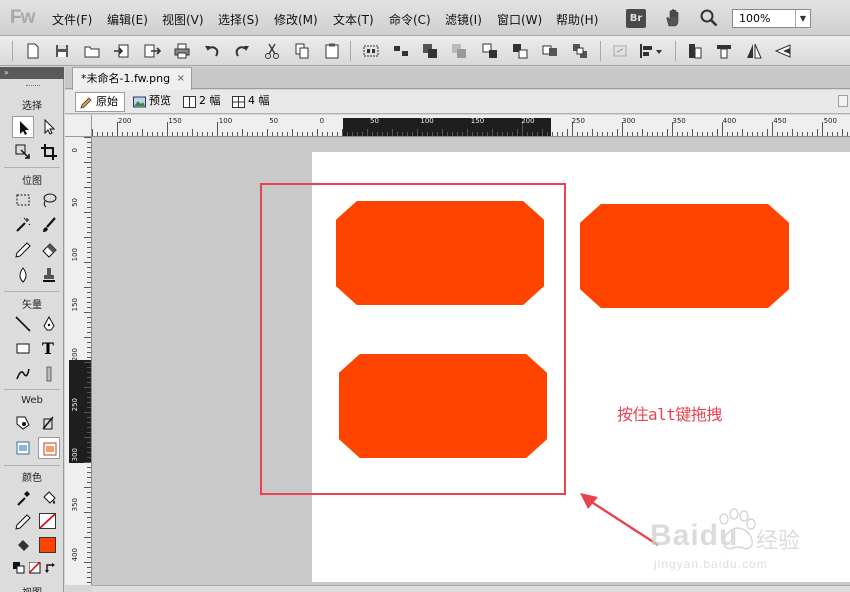  I want to click on print-icon, so click(182, 51).